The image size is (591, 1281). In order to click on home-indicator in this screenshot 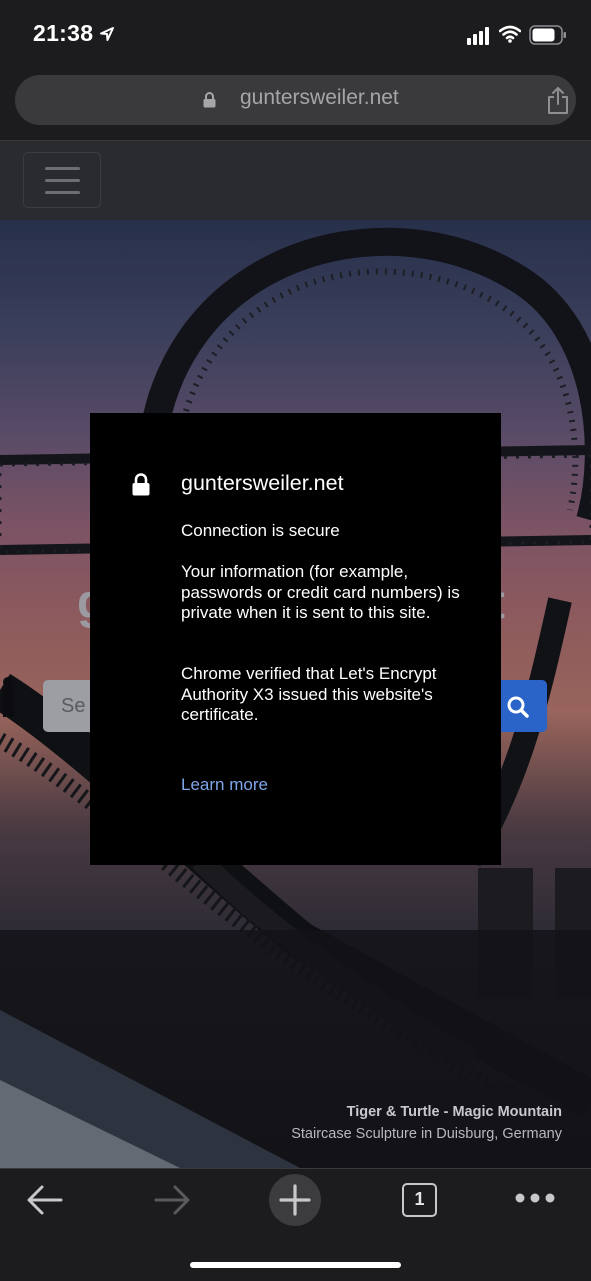, I will do `click(295, 1265)`.